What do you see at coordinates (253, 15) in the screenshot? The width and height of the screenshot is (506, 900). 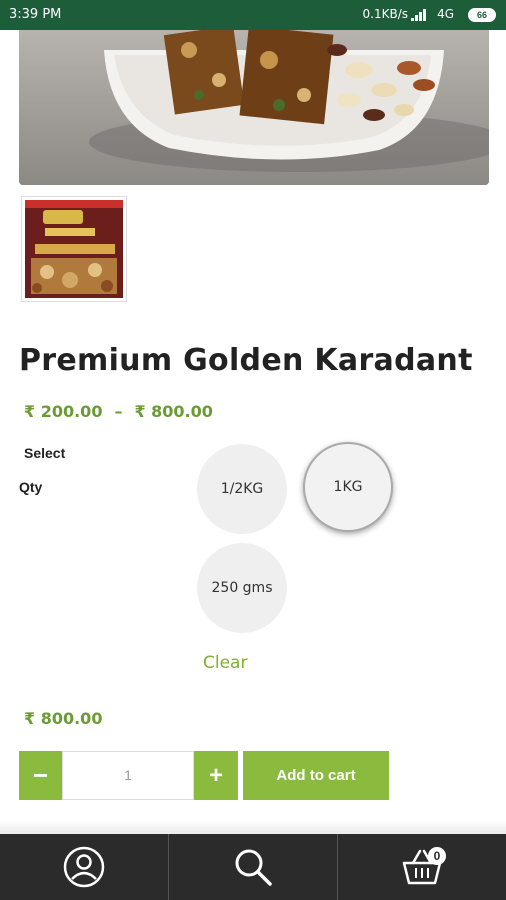 I see `status-bar: 3:39 PM 0.1KB/s 4G 66` at bounding box center [253, 15].